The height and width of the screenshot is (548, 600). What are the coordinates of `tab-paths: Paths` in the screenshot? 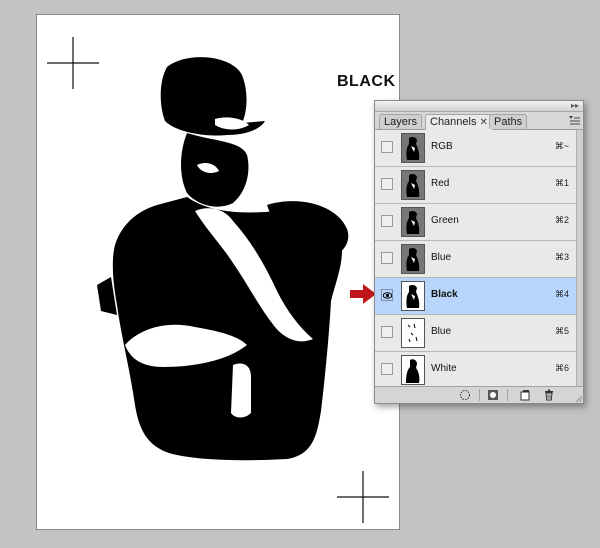 It's located at (508, 121).